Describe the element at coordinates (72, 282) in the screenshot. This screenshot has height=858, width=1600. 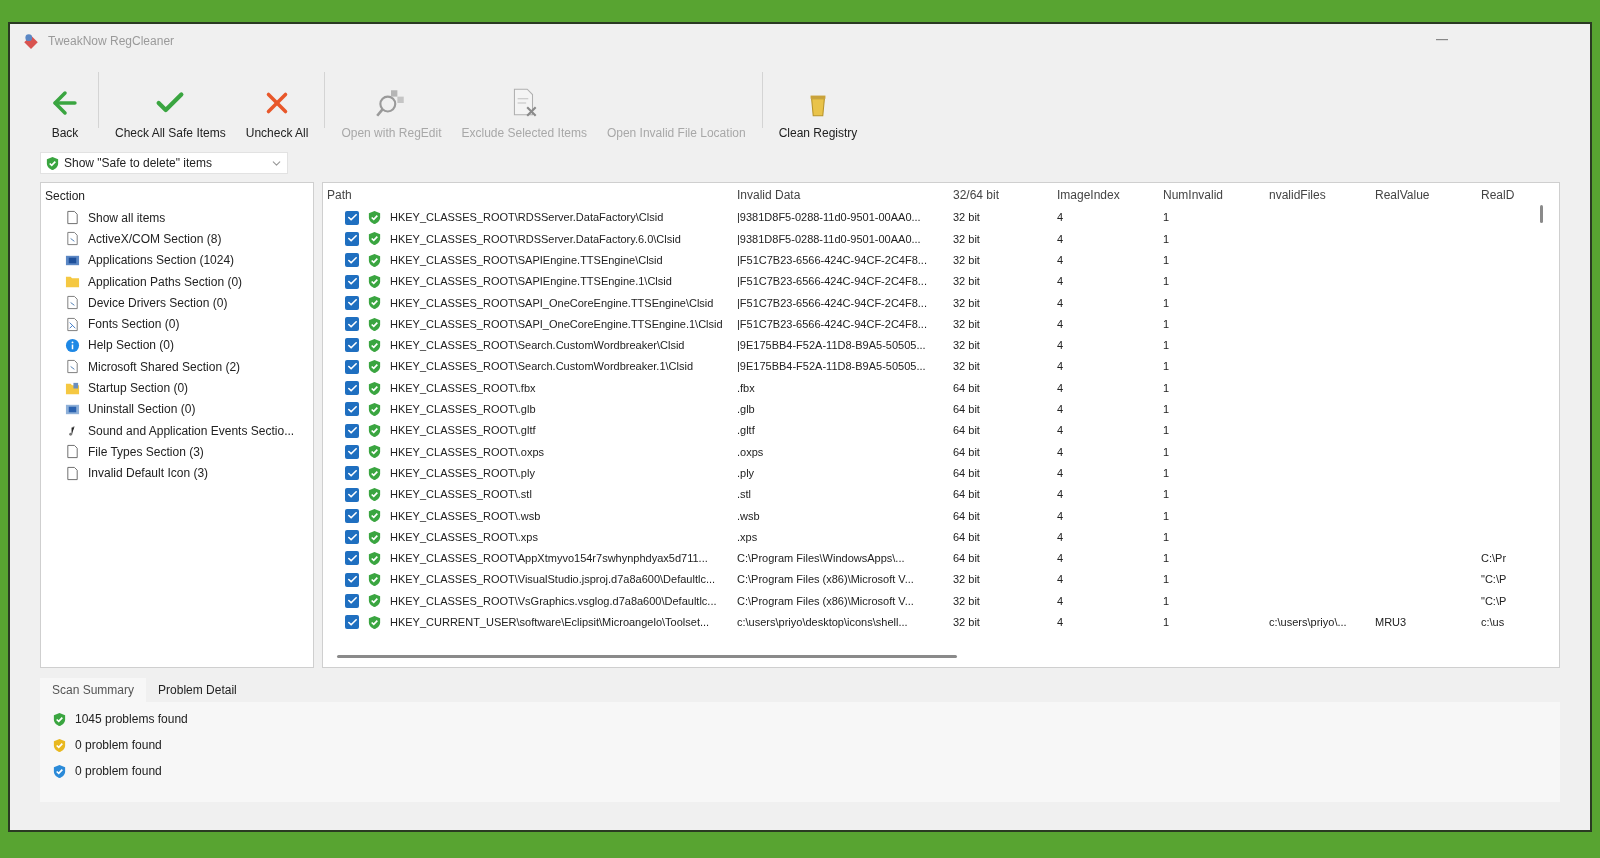
I see `folder-icon` at that location.